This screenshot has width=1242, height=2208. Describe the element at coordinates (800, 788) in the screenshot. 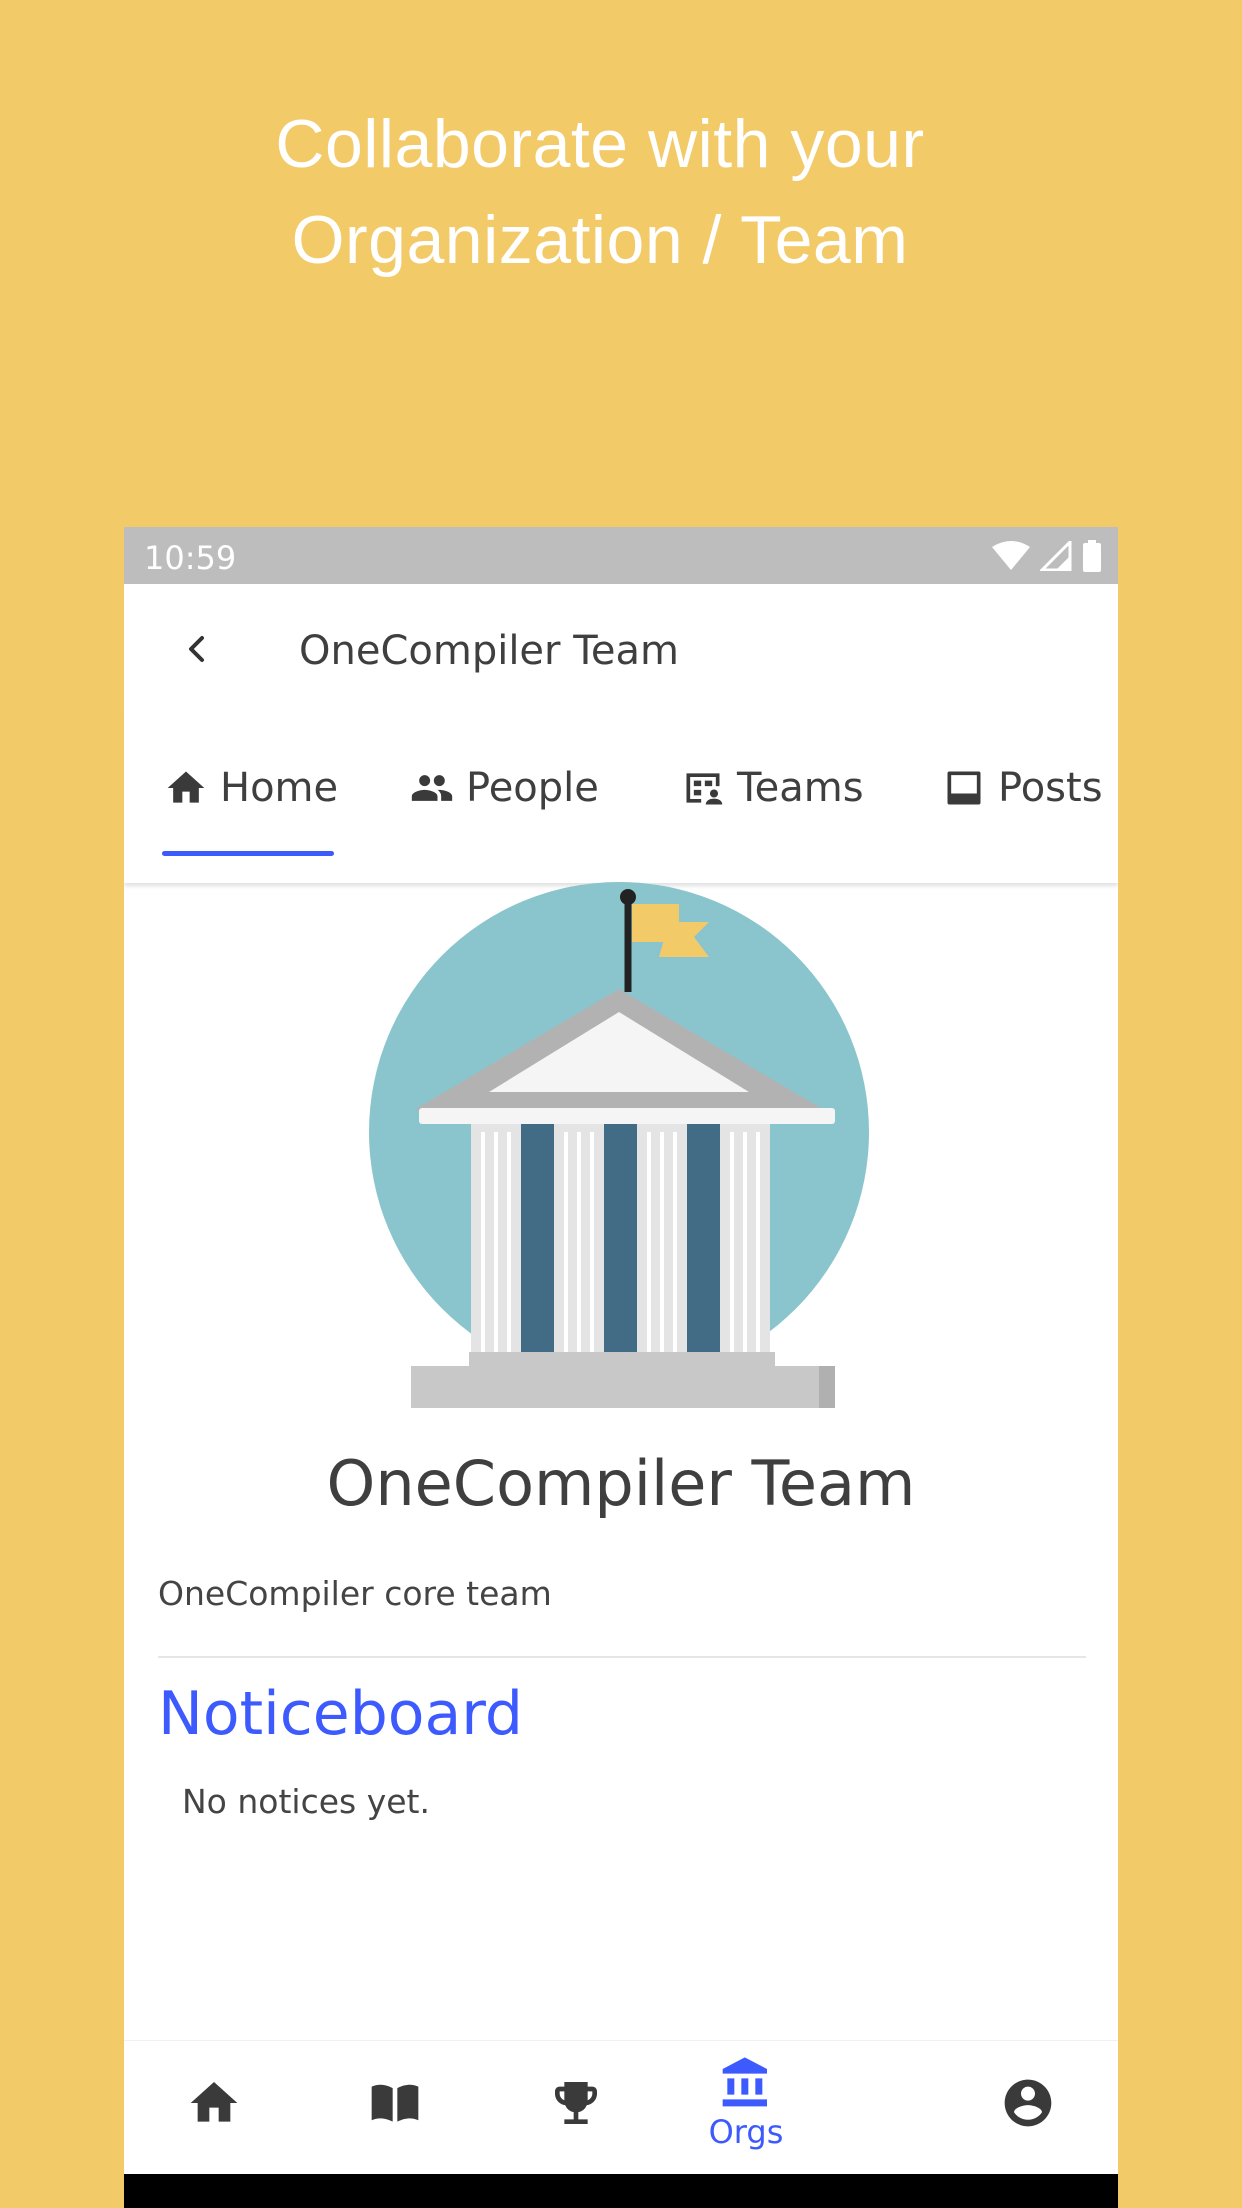

I see `tab-teams-label: Teams` at that location.